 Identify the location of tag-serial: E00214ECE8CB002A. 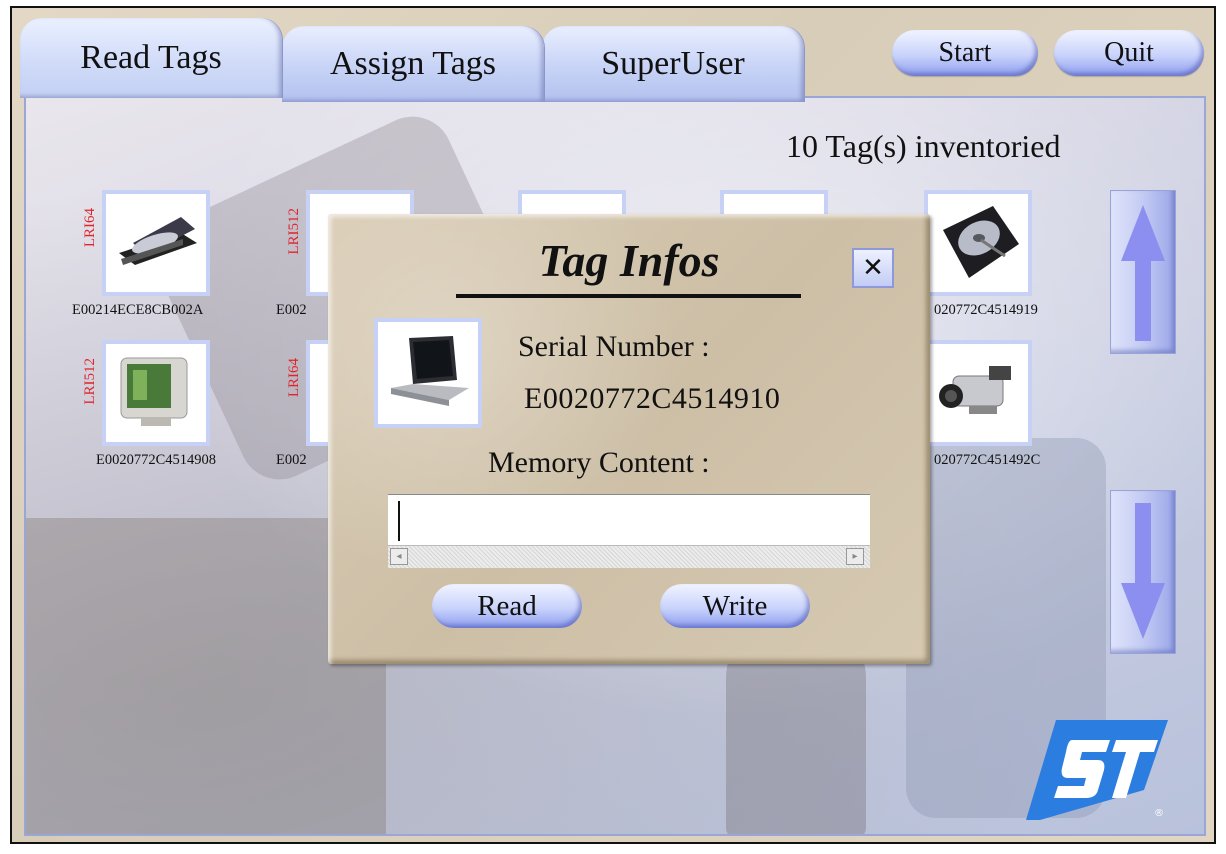
(138, 310).